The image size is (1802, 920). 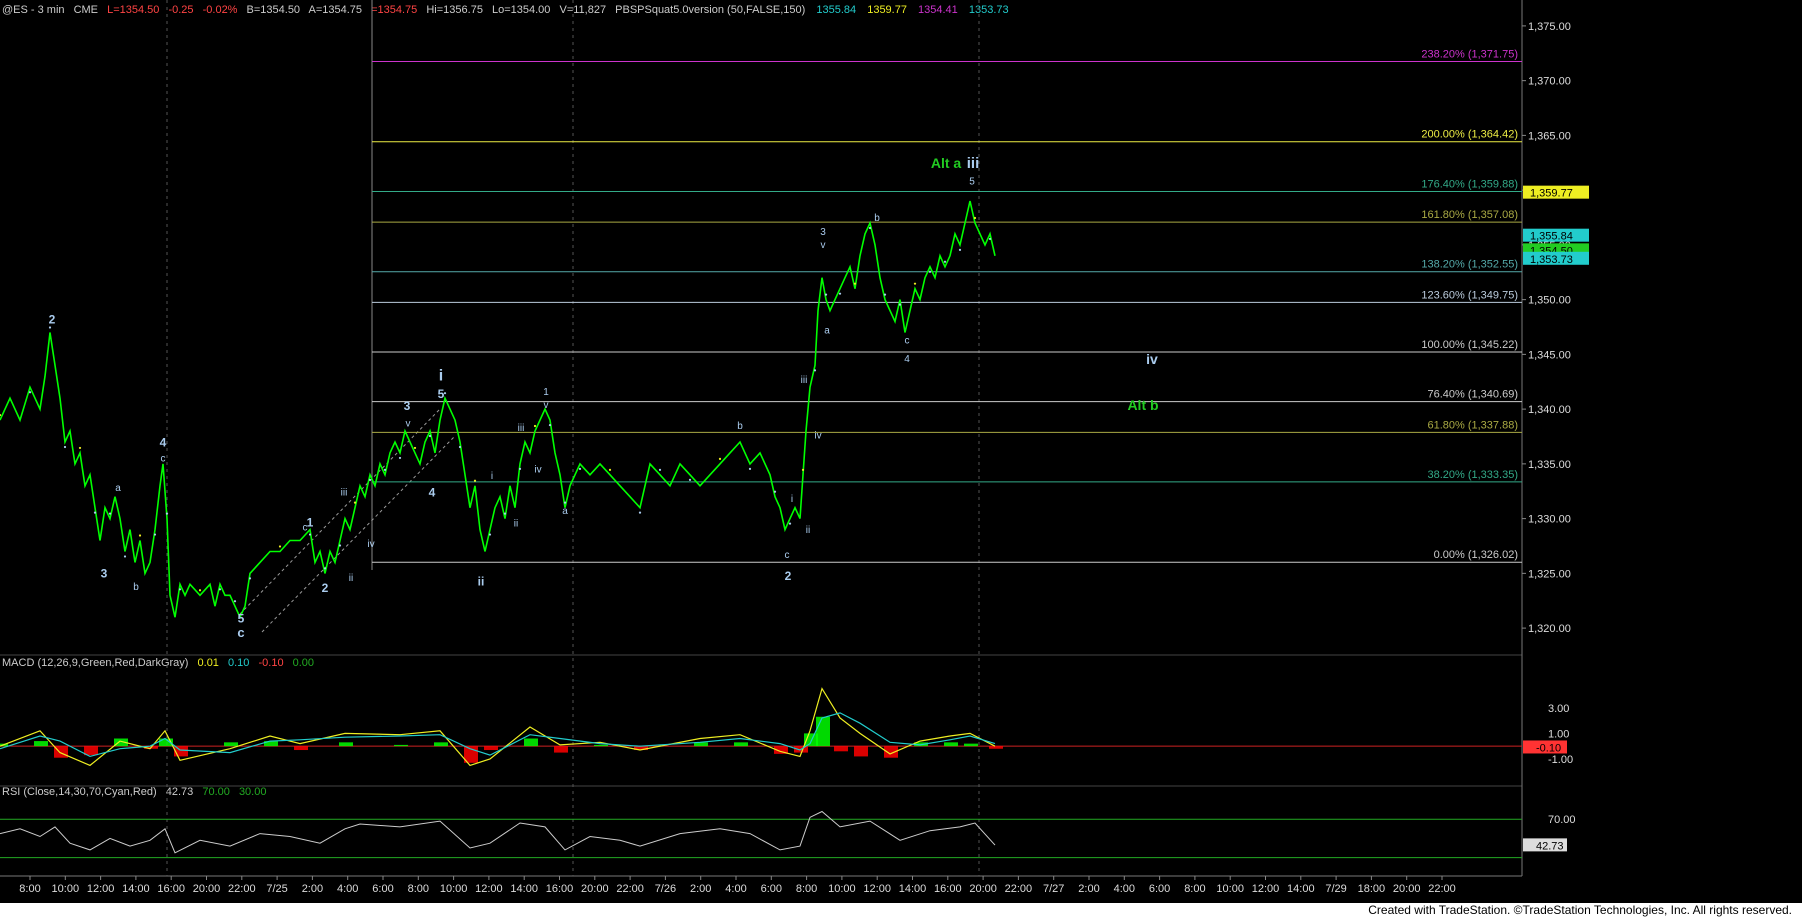 I want to click on wave-label: Alt b, so click(x=1142, y=405).